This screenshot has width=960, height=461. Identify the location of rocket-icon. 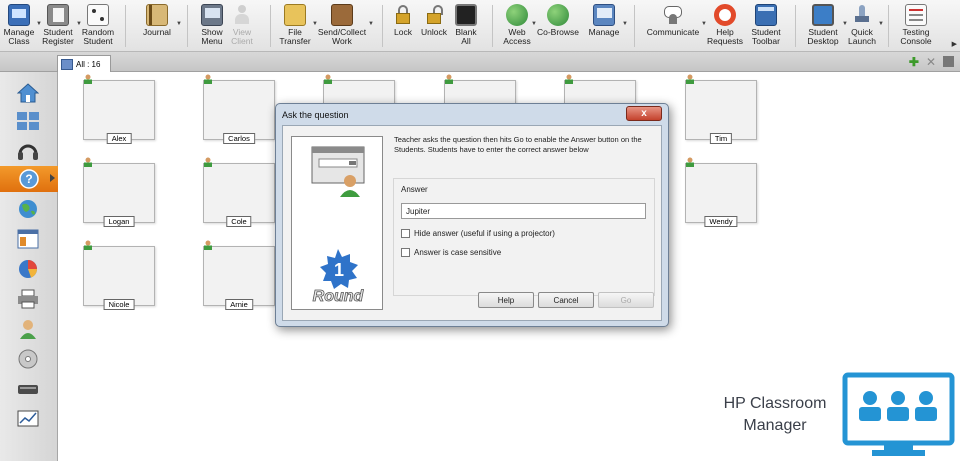
(862, 15).